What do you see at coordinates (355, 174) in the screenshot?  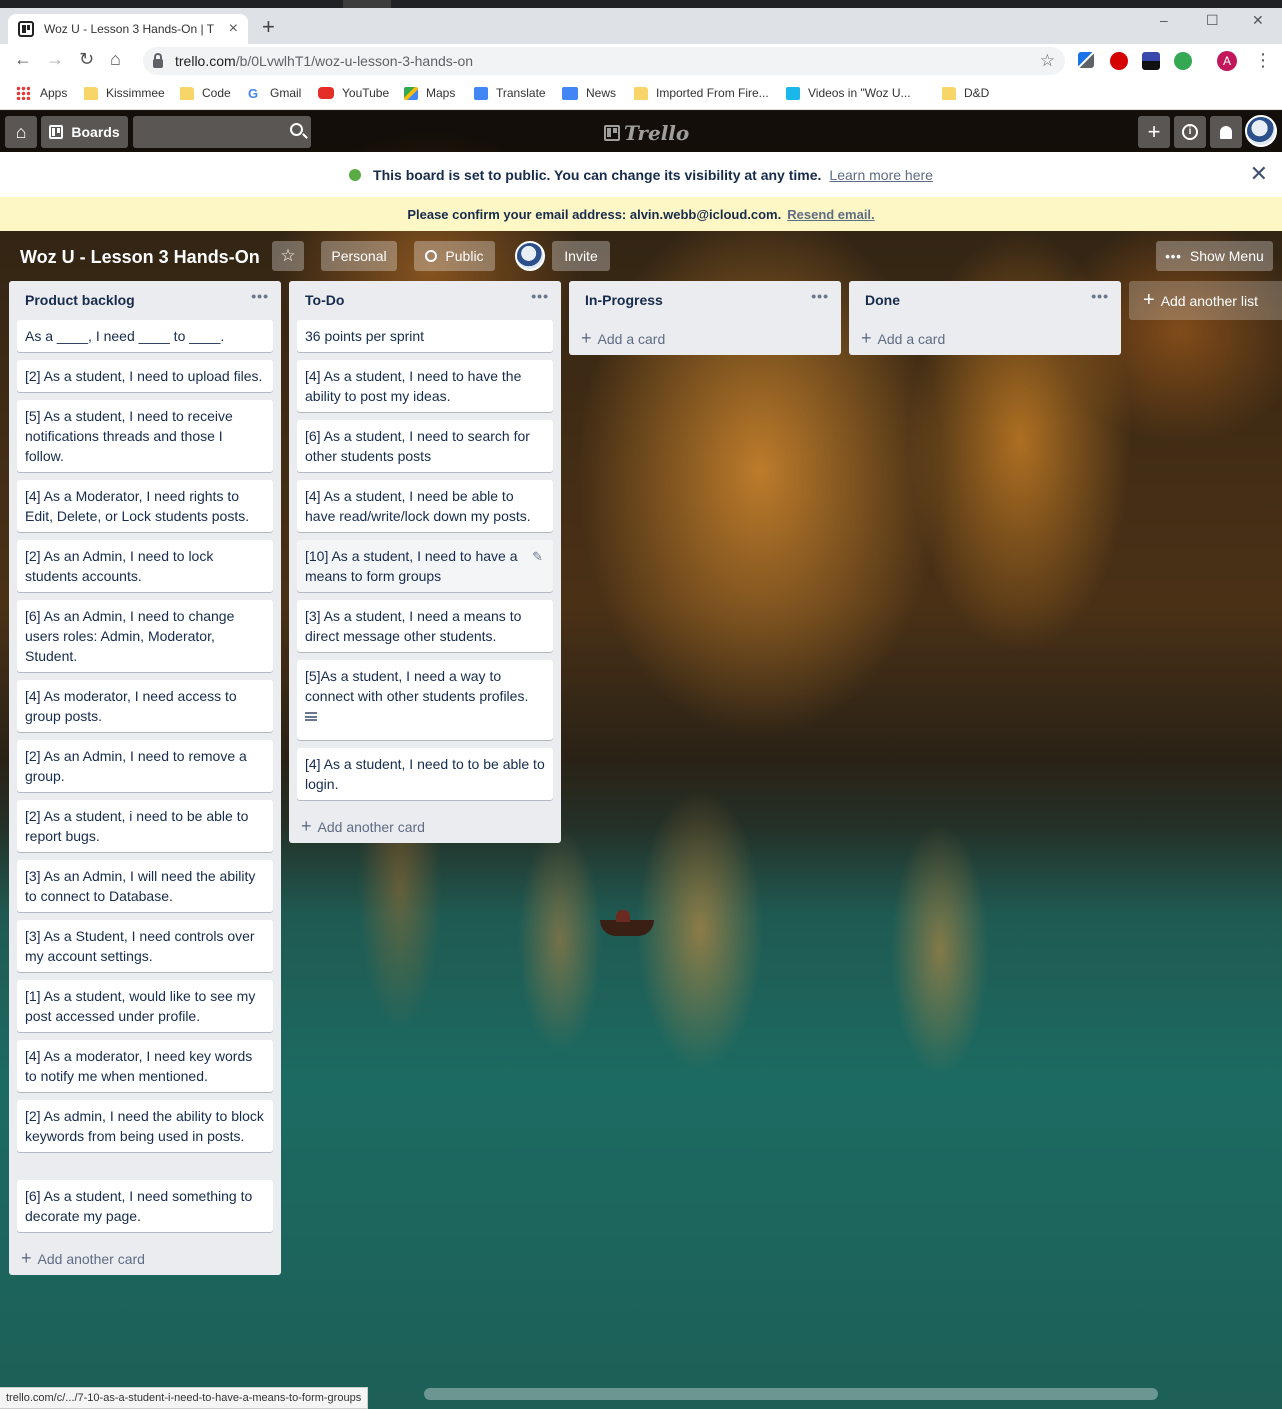 I see `globe-icon` at bounding box center [355, 174].